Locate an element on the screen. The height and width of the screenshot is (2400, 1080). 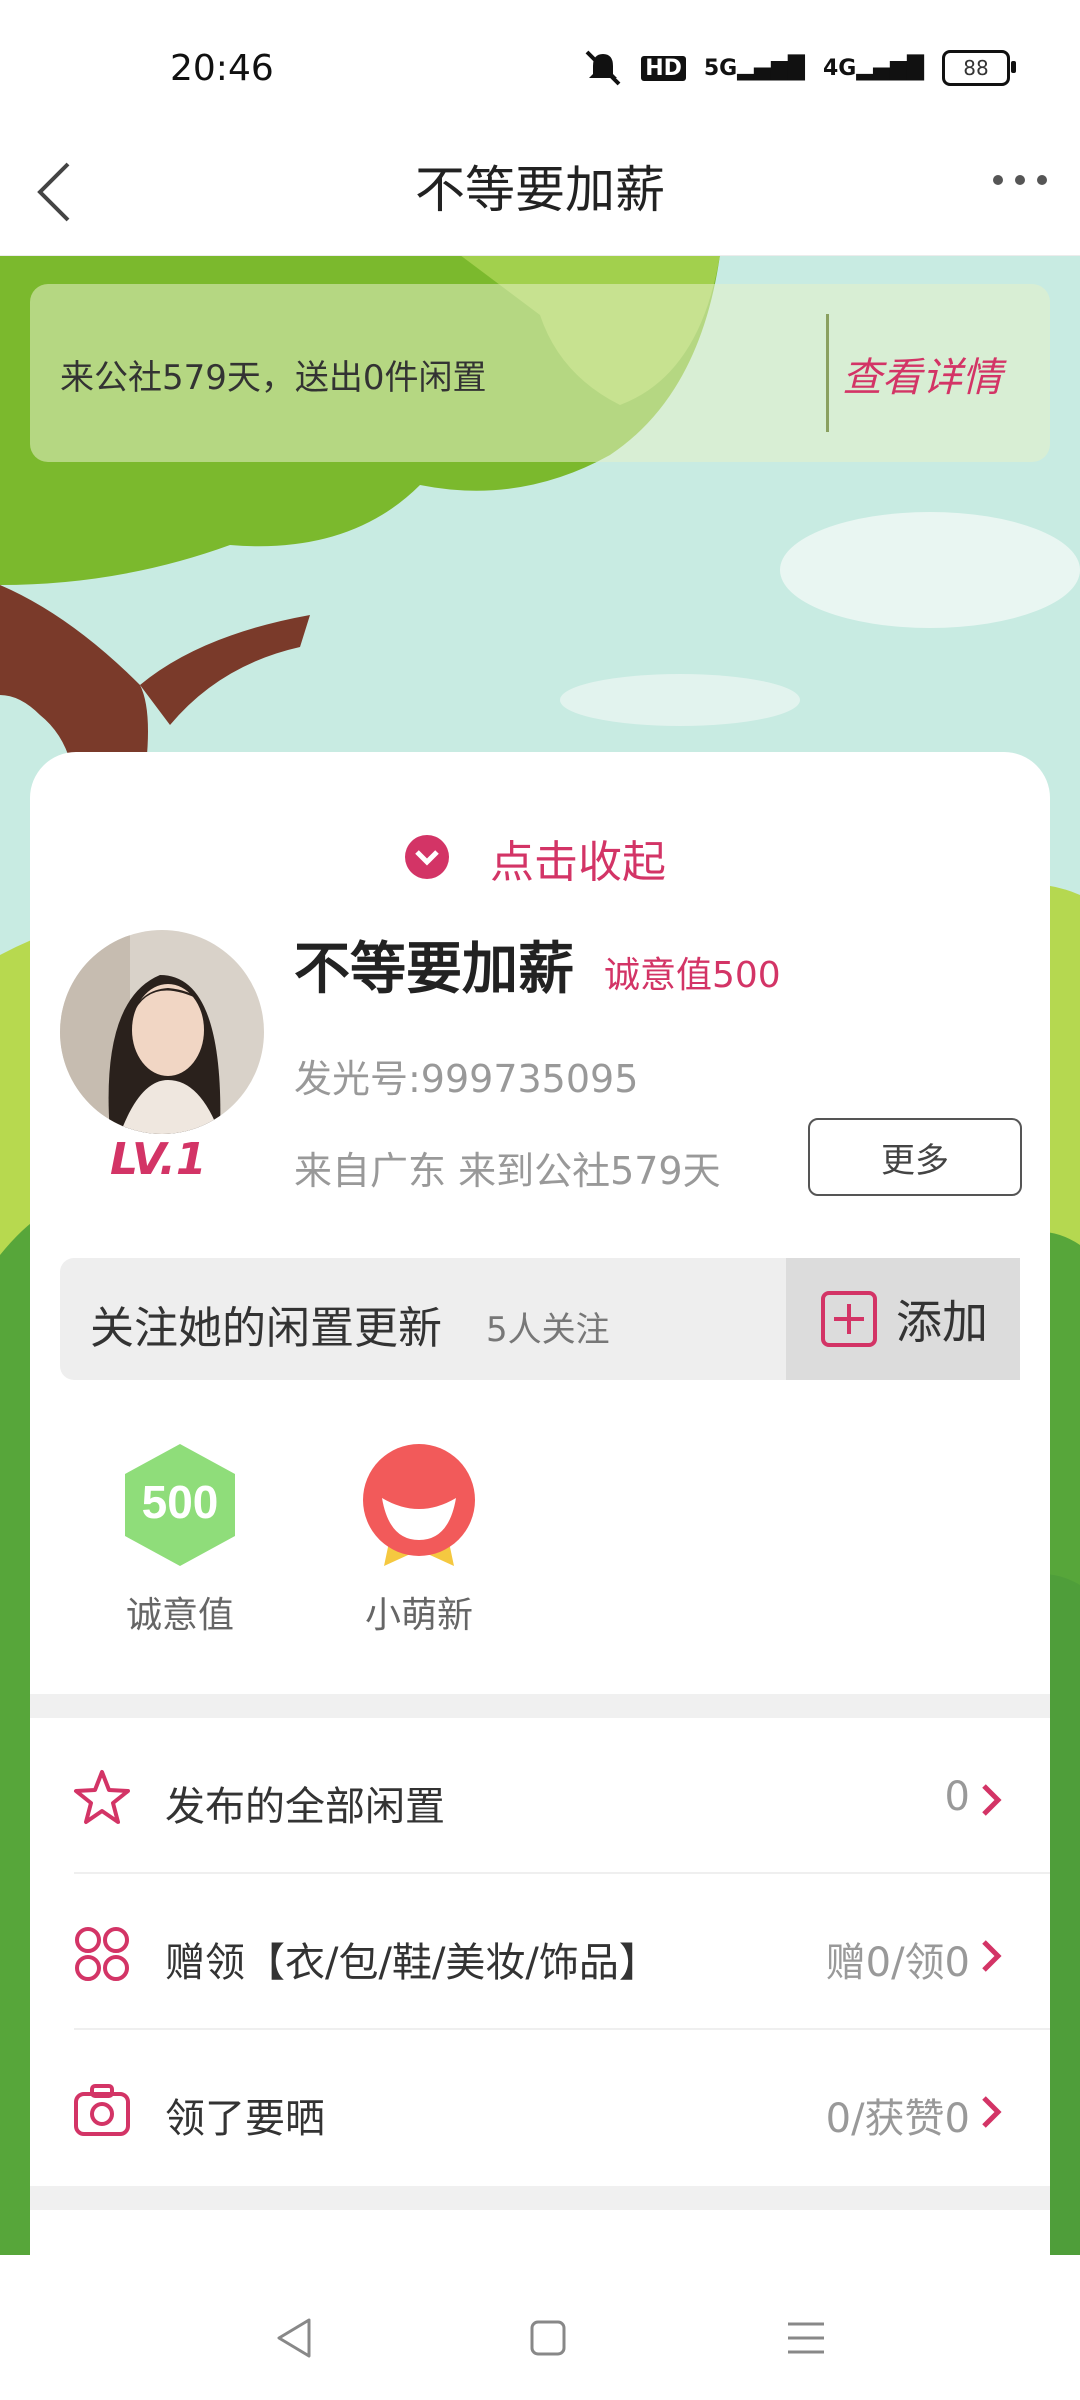
signal-4g-label: 4G is located at coordinates (839, 68).